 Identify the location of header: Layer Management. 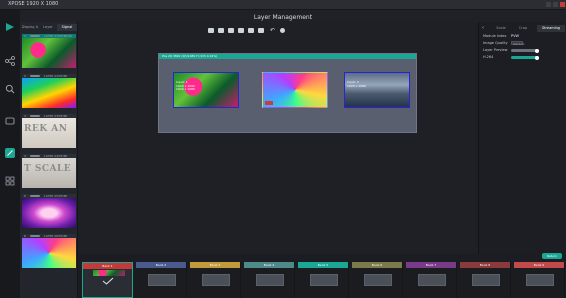
(283, 16).